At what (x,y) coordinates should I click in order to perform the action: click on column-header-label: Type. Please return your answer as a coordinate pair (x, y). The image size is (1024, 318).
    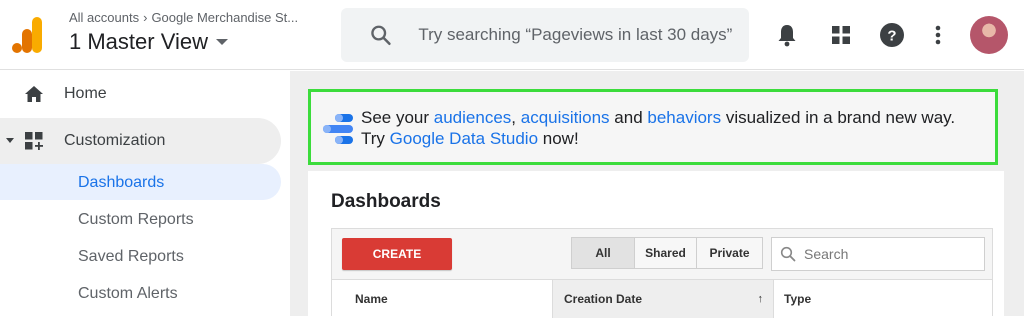
    Looking at the image, I should click on (798, 299).